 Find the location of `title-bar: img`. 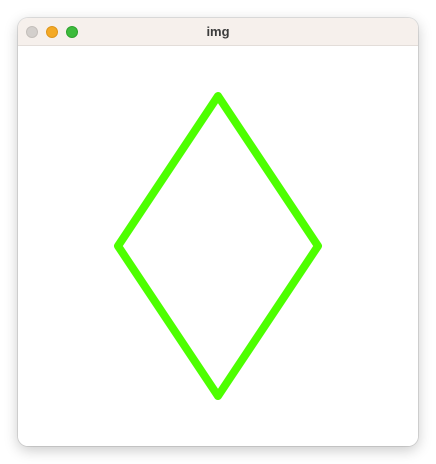

title-bar: img is located at coordinates (218, 32).